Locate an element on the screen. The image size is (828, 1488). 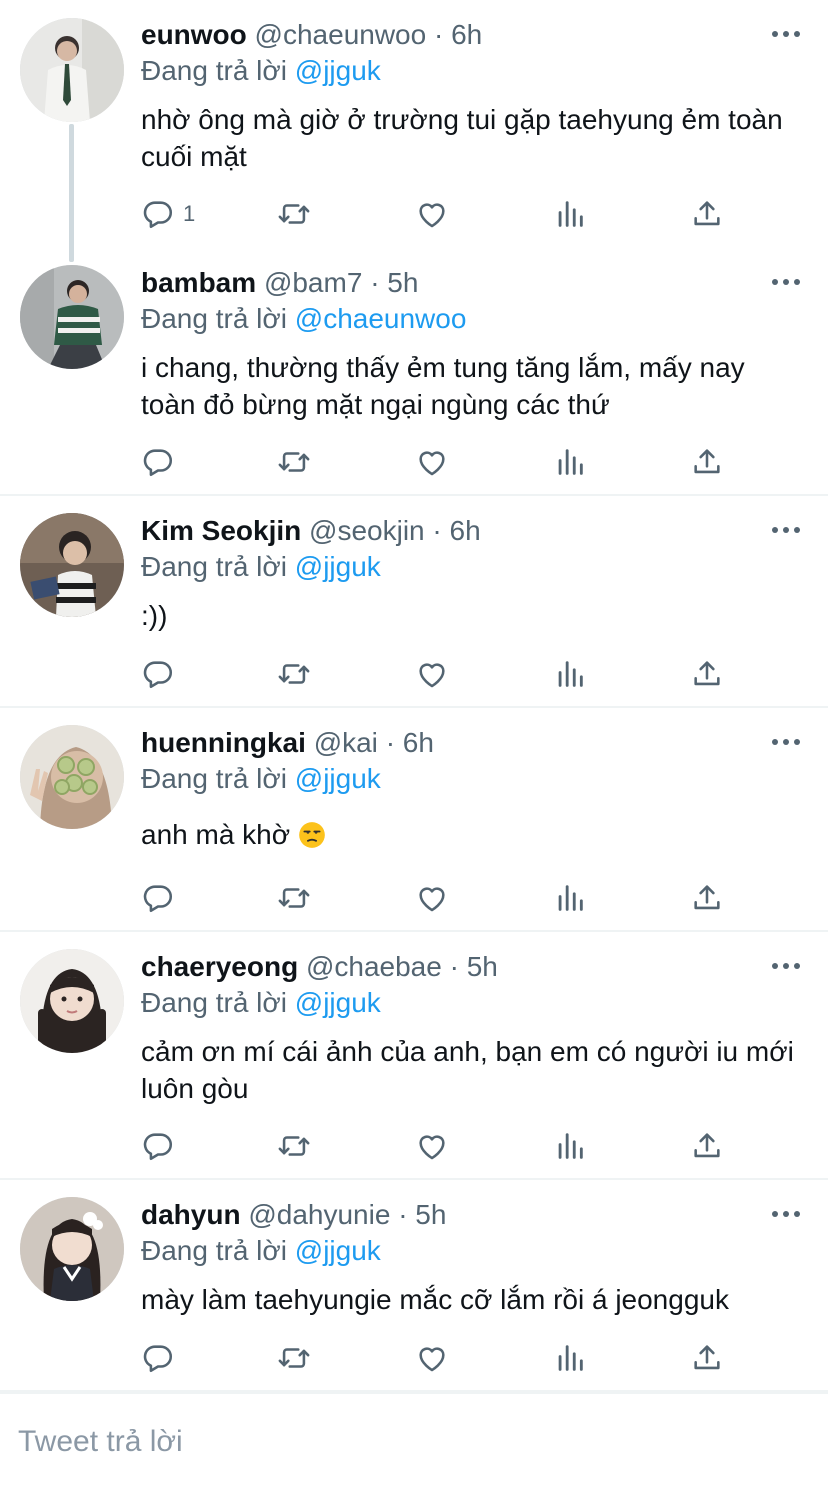
display-name: chaeryeong is located at coordinates (219, 966).